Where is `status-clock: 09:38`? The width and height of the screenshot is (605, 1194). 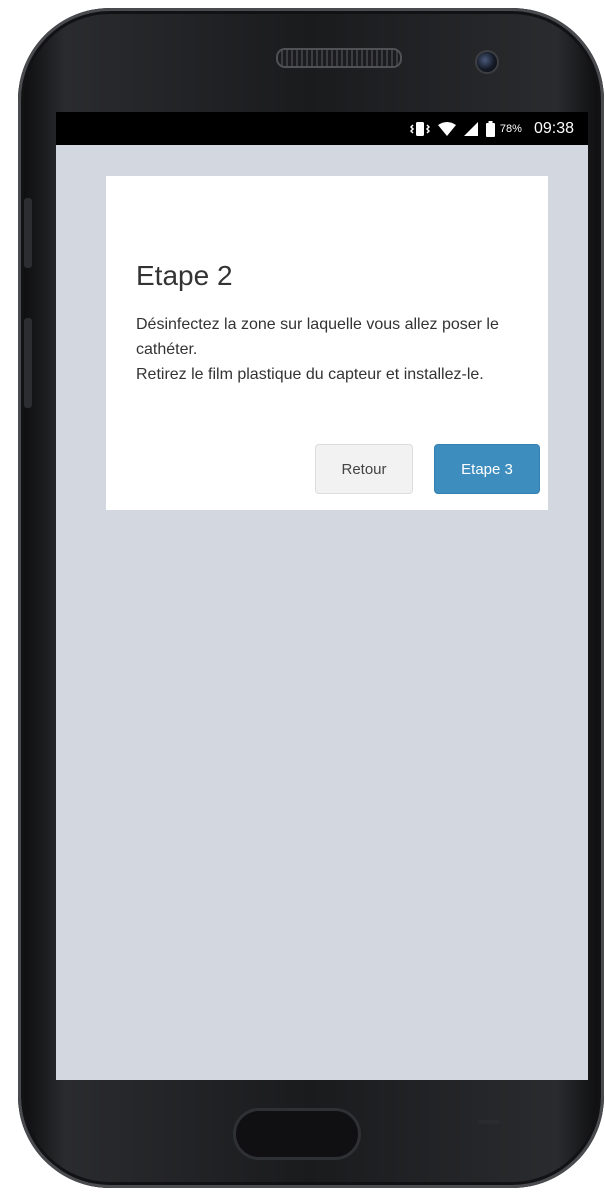 status-clock: 09:38 is located at coordinates (553, 128).